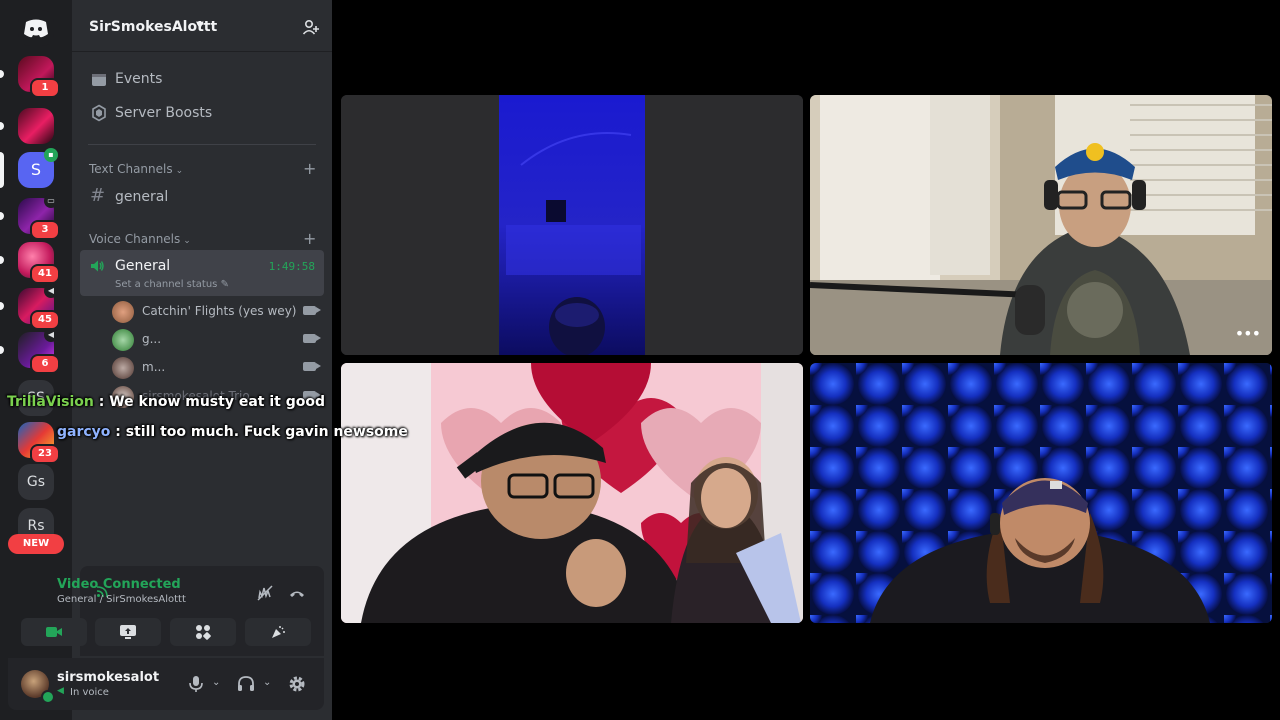 Image resolution: width=1280 pixels, height=720 pixels. I want to click on voice-user: Catchin' Flights (yes wey), so click(218, 311).